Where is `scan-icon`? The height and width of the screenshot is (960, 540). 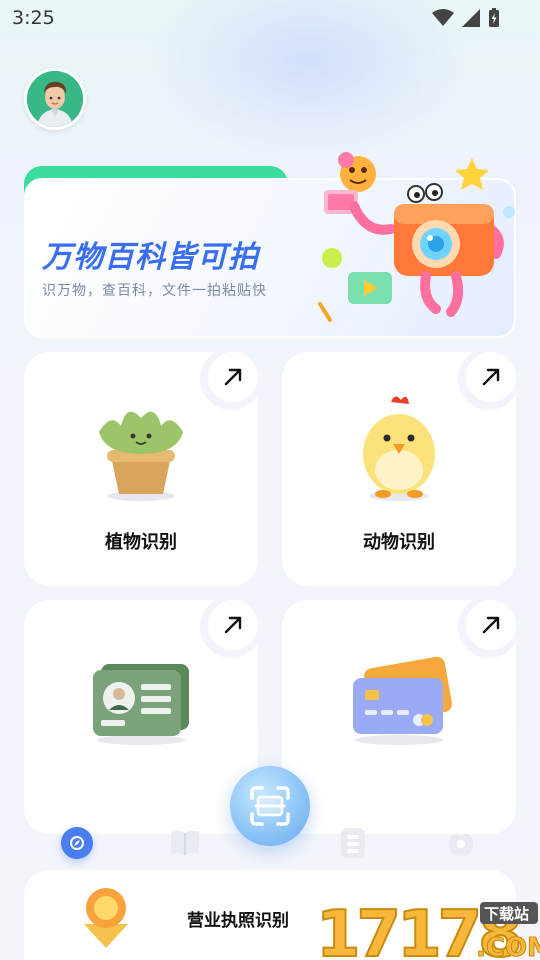 scan-icon is located at coordinates (270, 806).